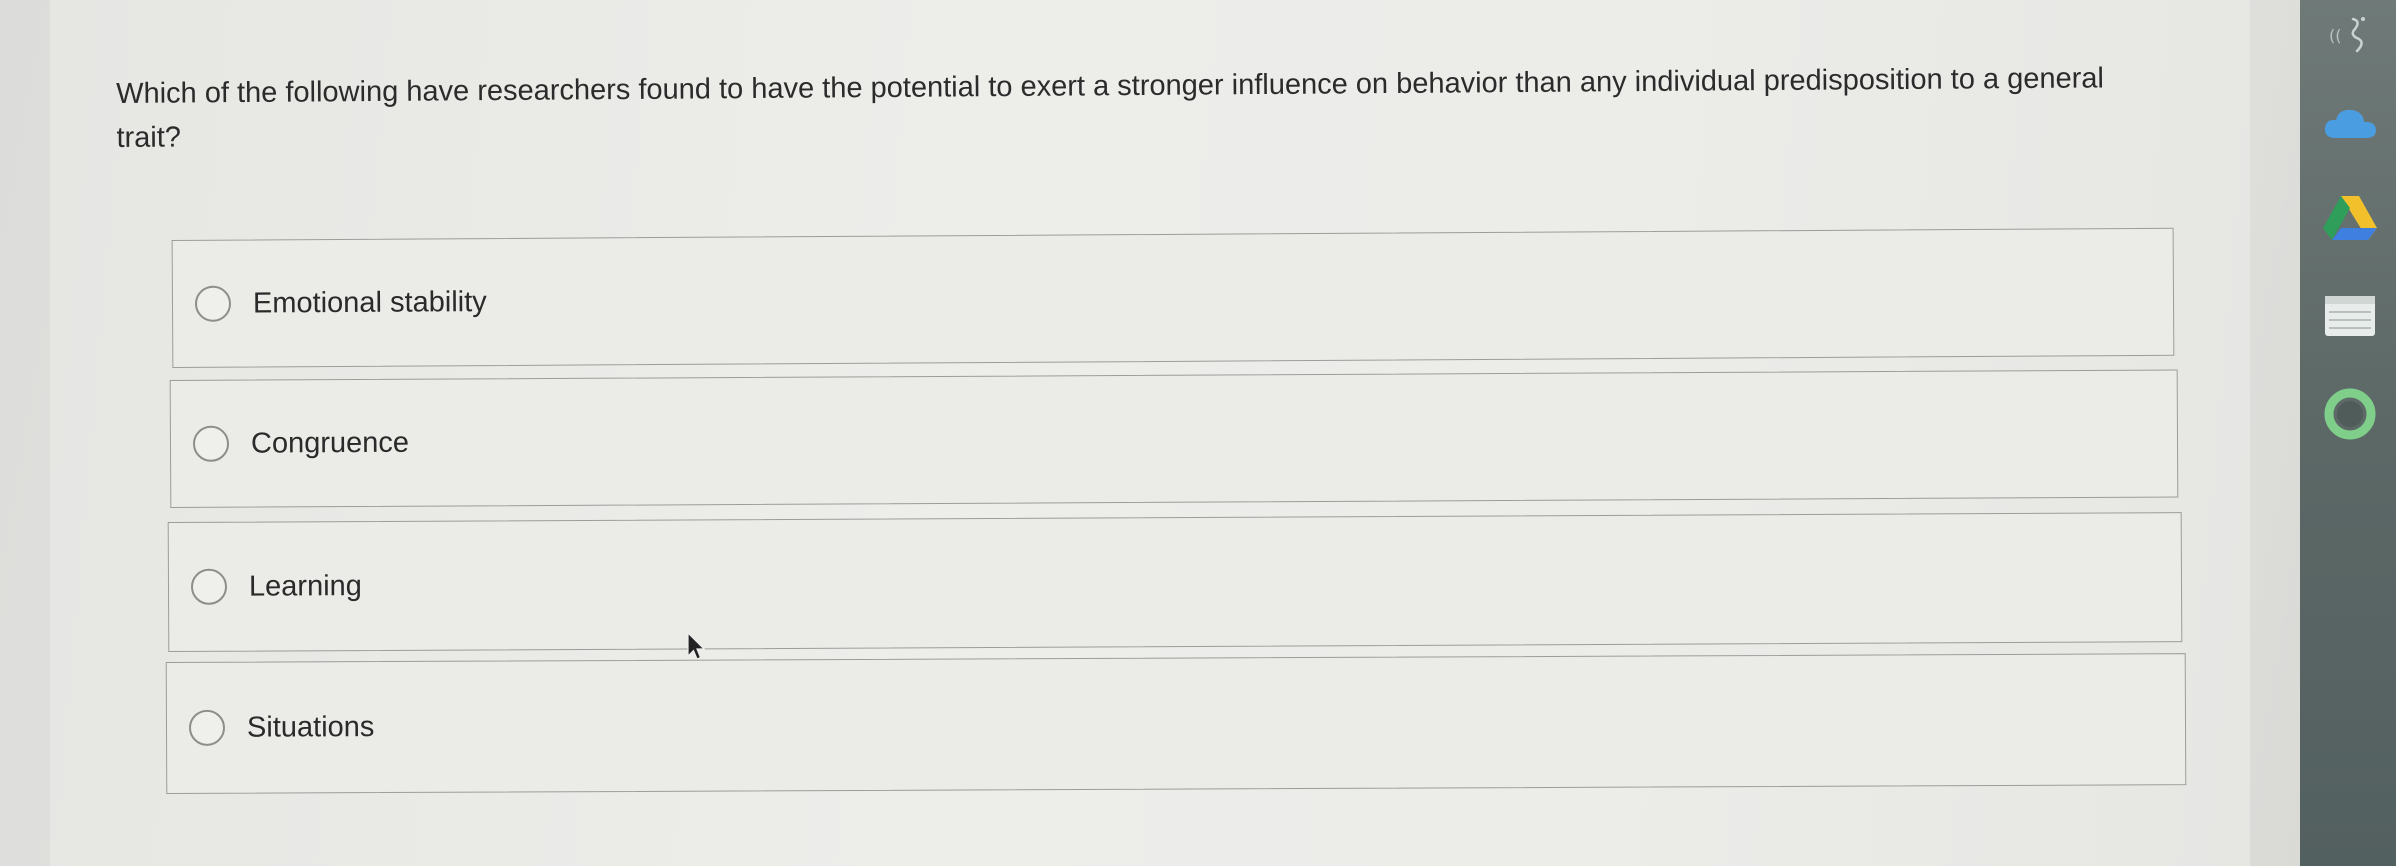  What do you see at coordinates (369, 302) in the screenshot?
I see `option-label: Emotional stability` at bounding box center [369, 302].